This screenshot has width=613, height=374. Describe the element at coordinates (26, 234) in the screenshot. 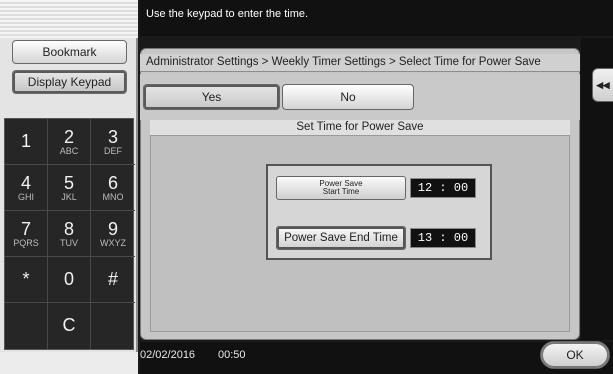

I see `key-7: 7 PQRS` at that location.